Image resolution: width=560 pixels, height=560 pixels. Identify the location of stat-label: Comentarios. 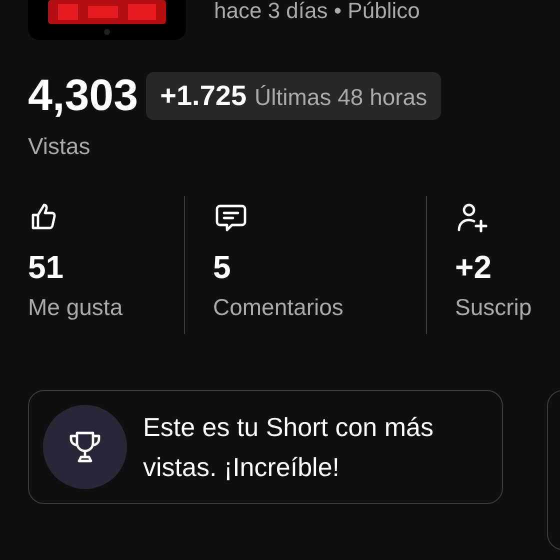
(278, 307).